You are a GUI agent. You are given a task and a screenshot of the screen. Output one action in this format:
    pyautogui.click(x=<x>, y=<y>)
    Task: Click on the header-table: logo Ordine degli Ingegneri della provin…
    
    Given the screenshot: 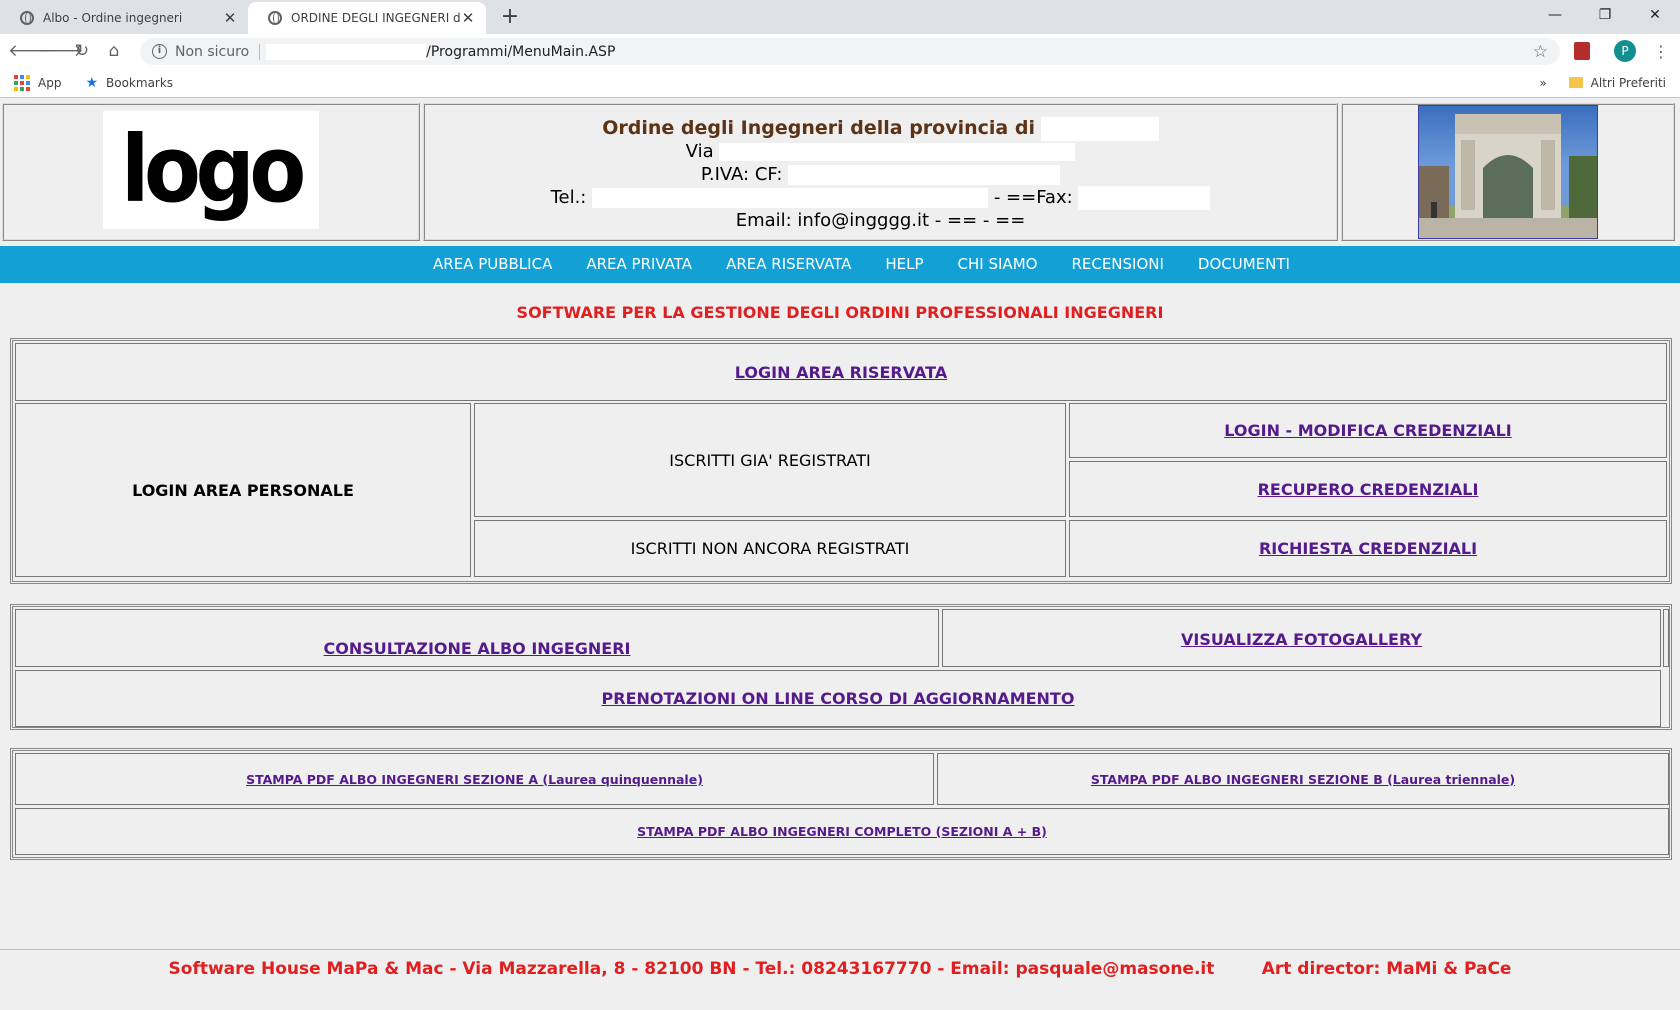 What is the action you would take?
    pyautogui.click(x=840, y=172)
    